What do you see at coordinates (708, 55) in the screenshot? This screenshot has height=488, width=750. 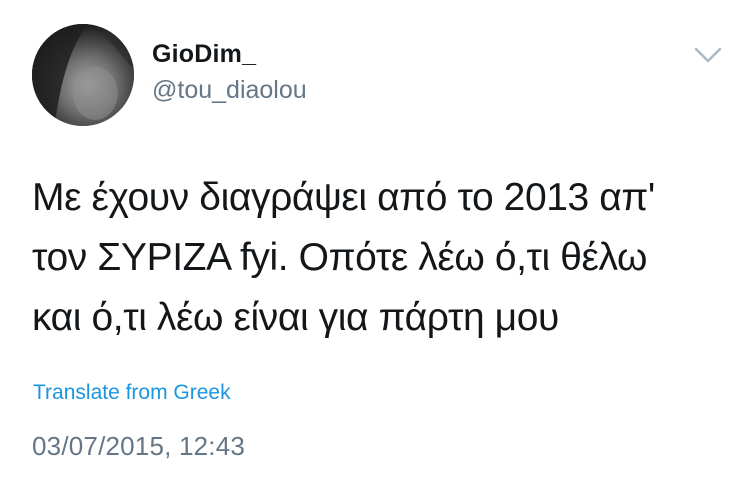 I see `chevron-down-icon` at bounding box center [708, 55].